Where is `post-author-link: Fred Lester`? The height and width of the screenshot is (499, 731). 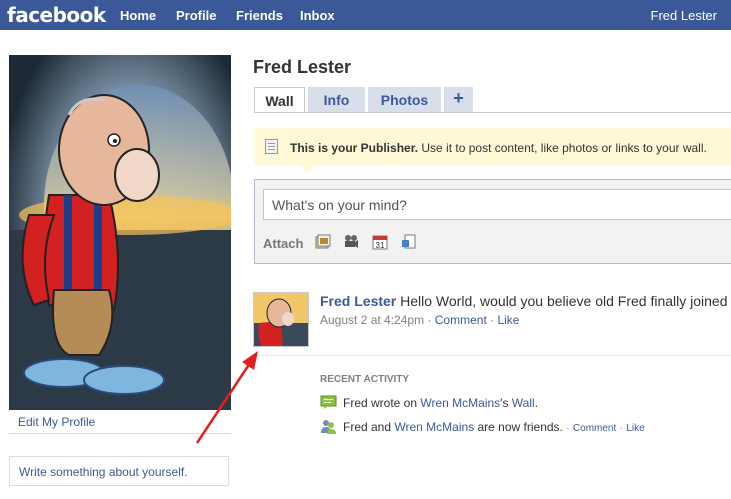 post-author-link: Fred Lester is located at coordinates (358, 301).